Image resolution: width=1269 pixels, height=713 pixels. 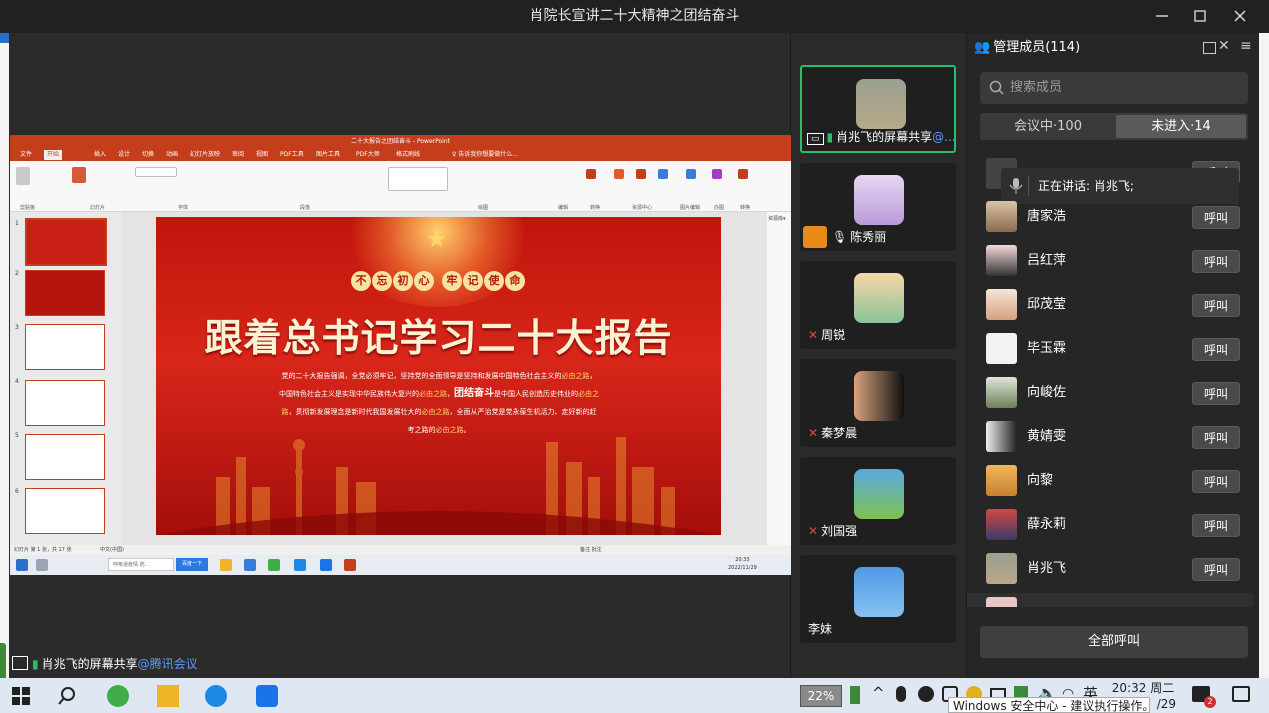 I want to click on shapes-gallery-icon, so click(x=418, y=179).